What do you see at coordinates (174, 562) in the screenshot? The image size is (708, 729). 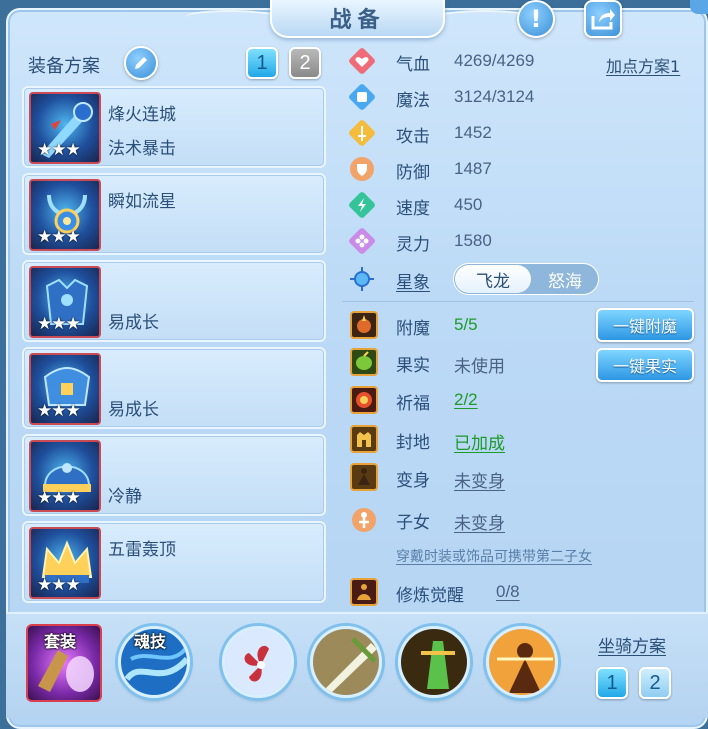 I see `equipment-slot-boots: ★★★ 五雷轰顶` at bounding box center [174, 562].